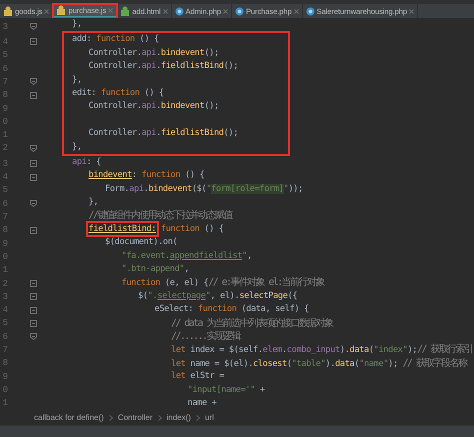  What do you see at coordinates (217, 296) in the screenshot?
I see `code-line: $(".selectpage", el).selectPage({` at bounding box center [217, 296].